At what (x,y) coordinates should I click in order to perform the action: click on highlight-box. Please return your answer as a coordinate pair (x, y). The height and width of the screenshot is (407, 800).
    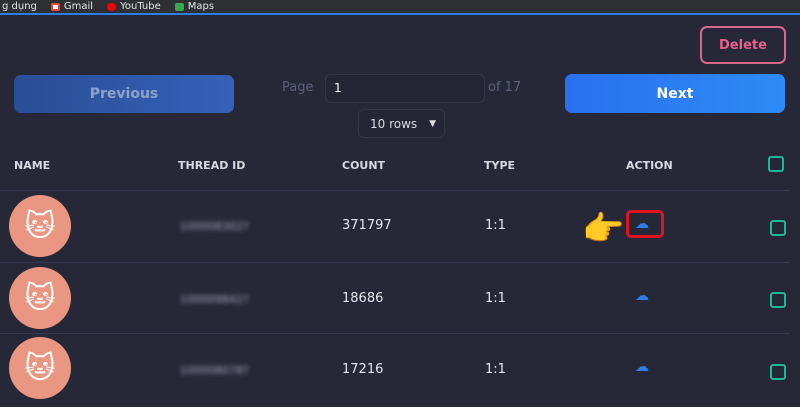
    Looking at the image, I should click on (645, 224).